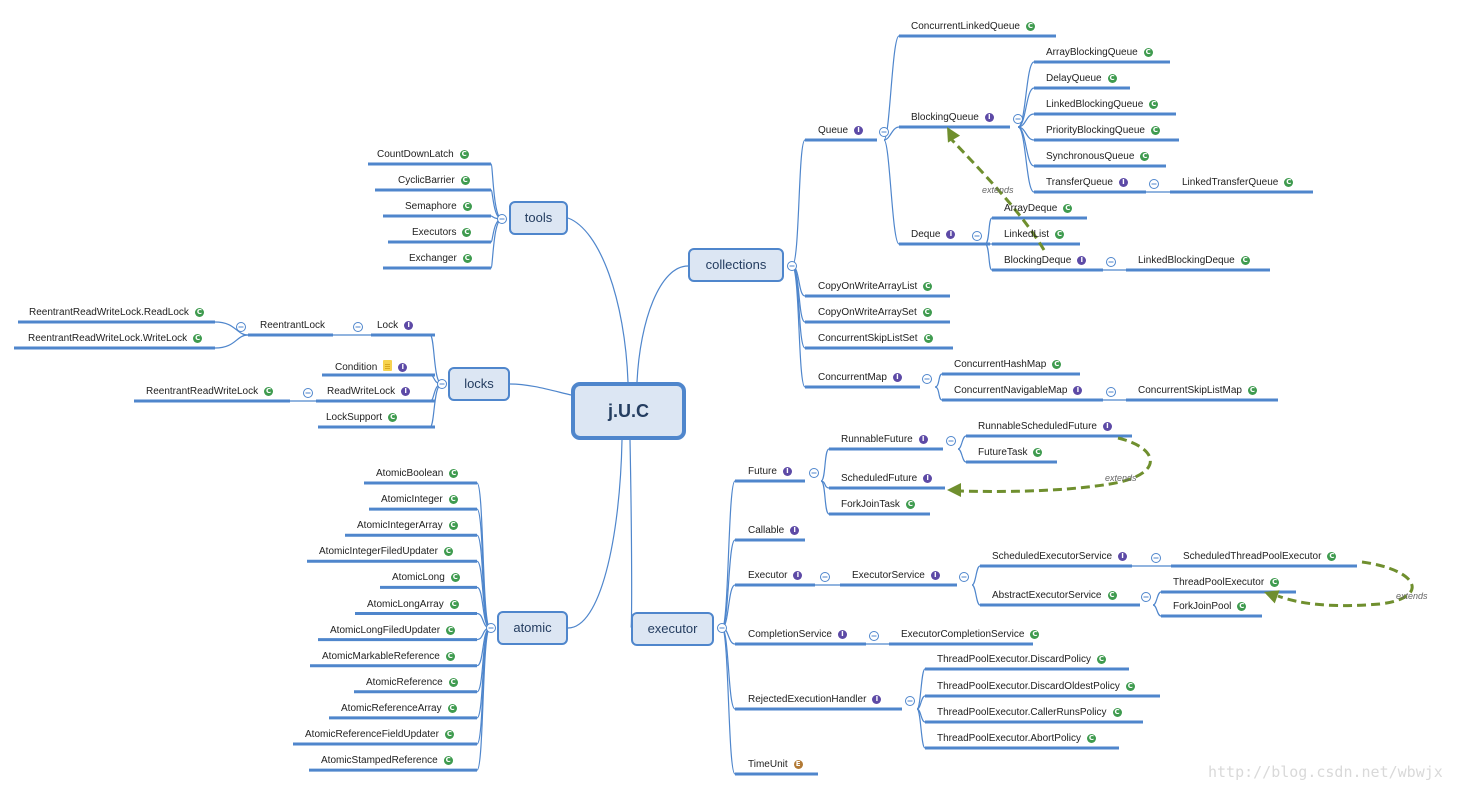 This screenshot has height=793, width=1481. What do you see at coordinates (825, 577) in the screenshot?
I see `executor-toggle` at bounding box center [825, 577].